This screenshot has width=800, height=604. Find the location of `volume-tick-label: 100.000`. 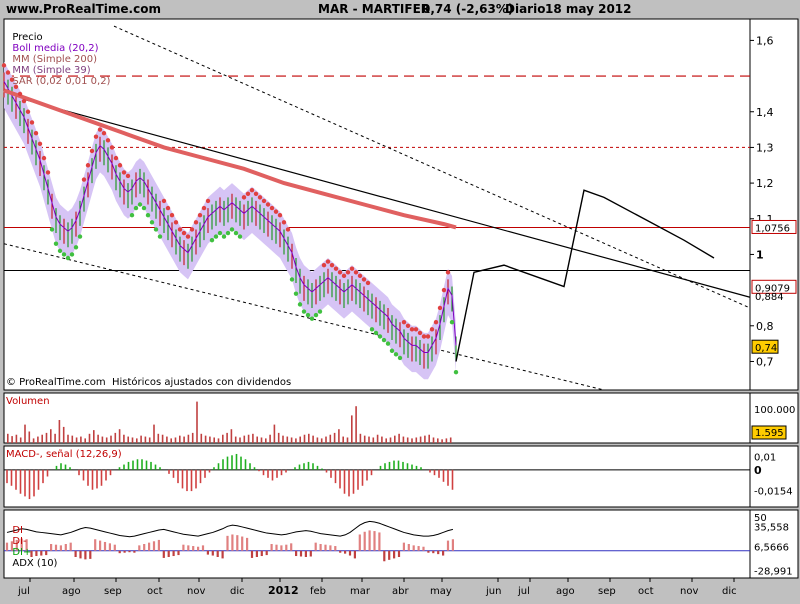

volume-tick-label: 100.000 is located at coordinates (774, 410).